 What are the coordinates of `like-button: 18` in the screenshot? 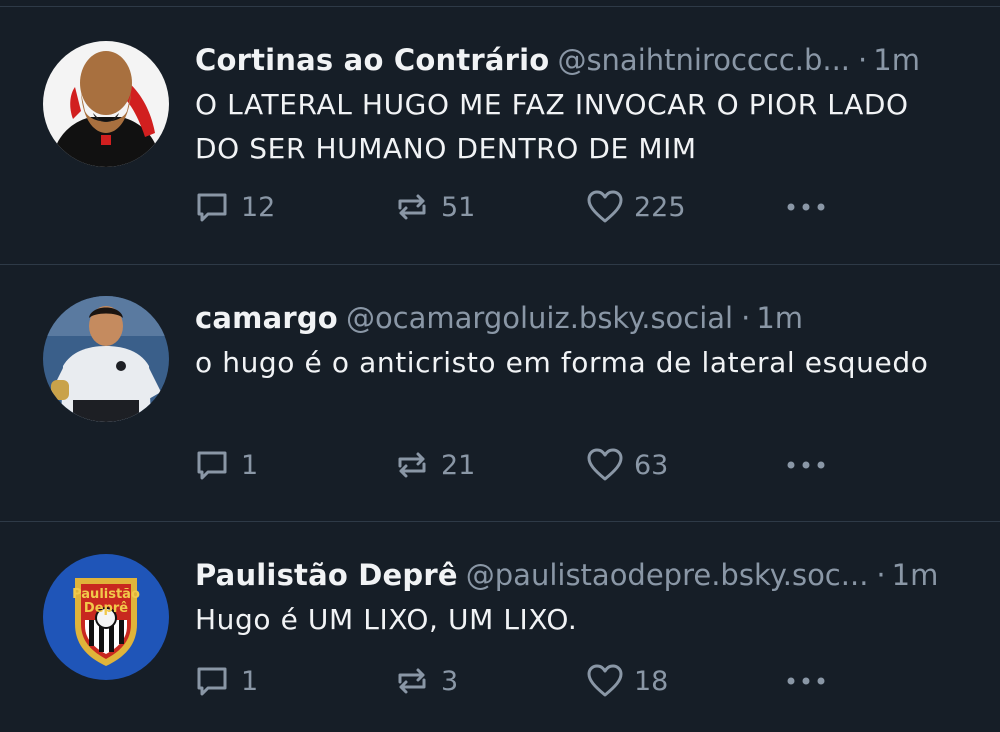 It's located at (627, 681).